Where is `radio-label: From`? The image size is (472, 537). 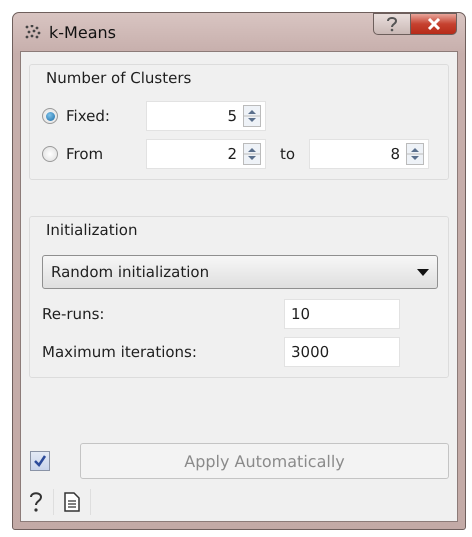
radio-label: From is located at coordinates (85, 154).